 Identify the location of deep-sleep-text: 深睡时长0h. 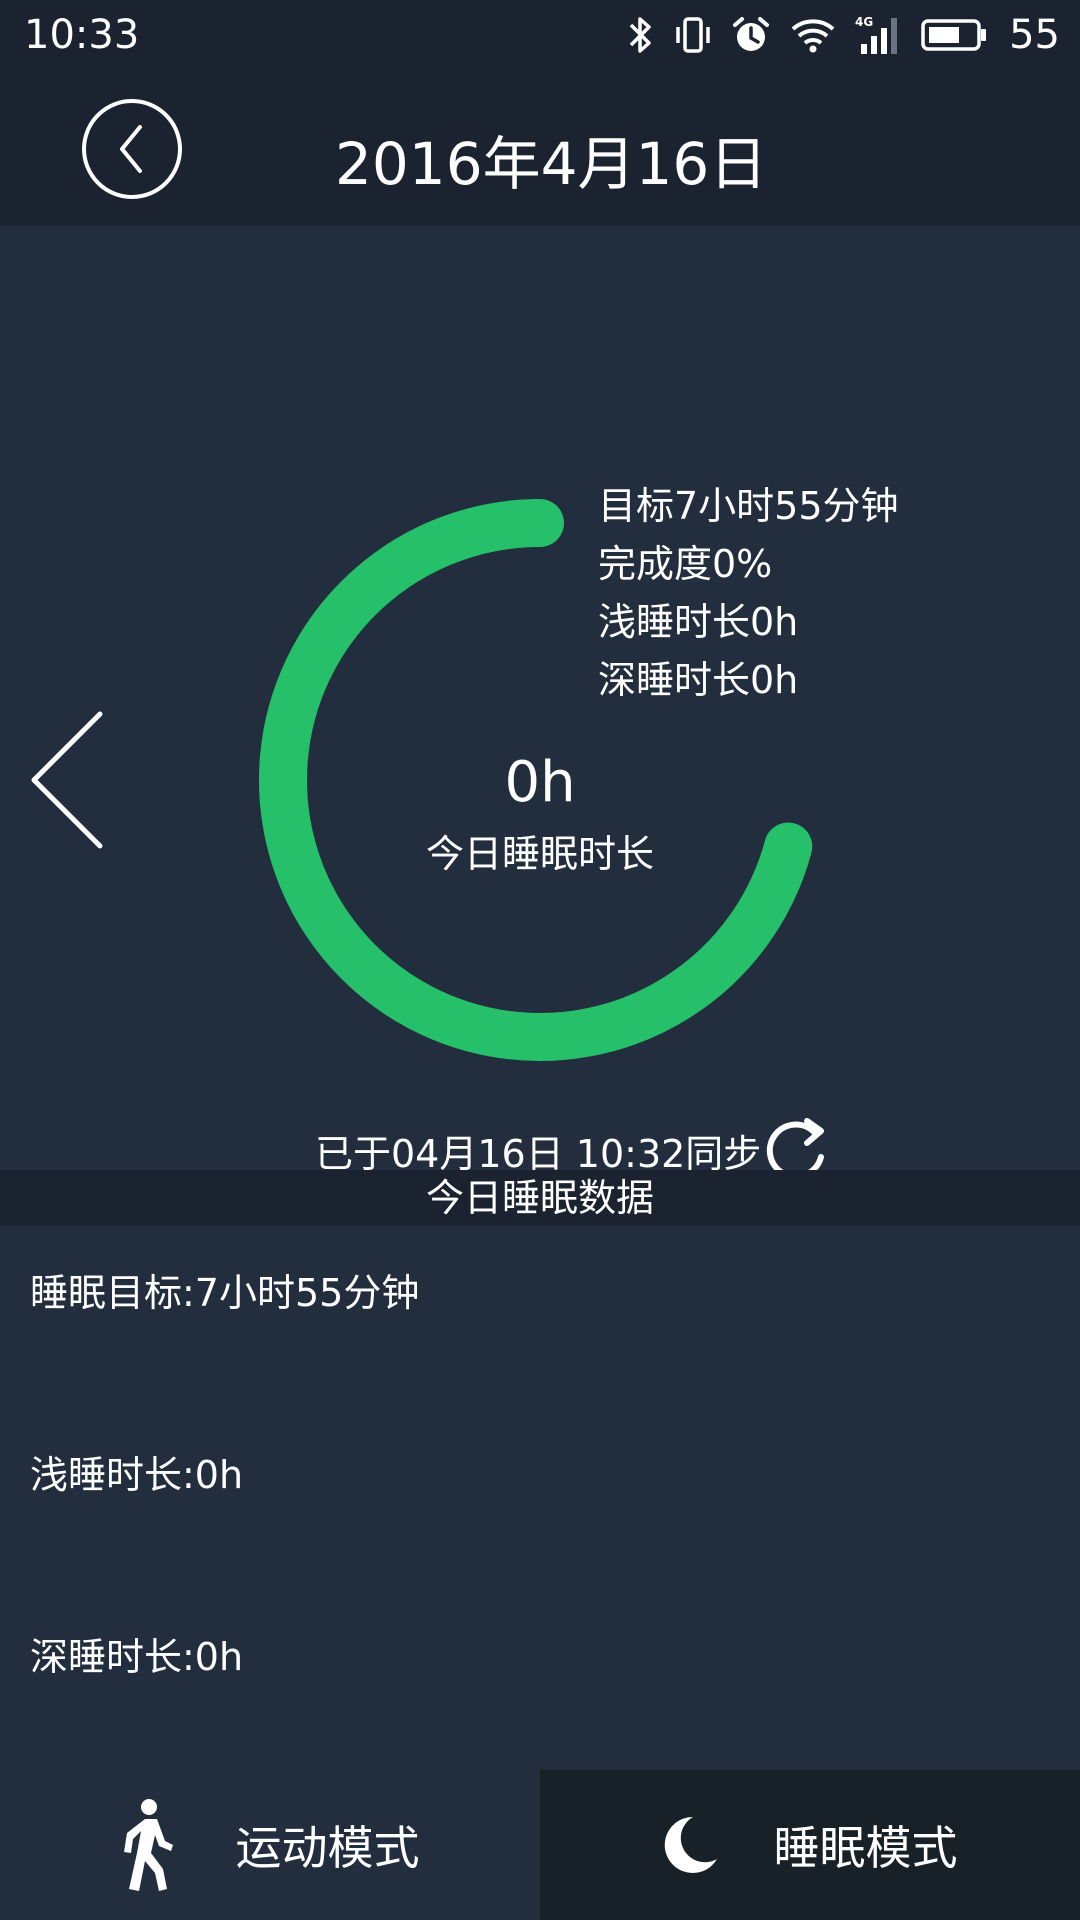
(698, 680).